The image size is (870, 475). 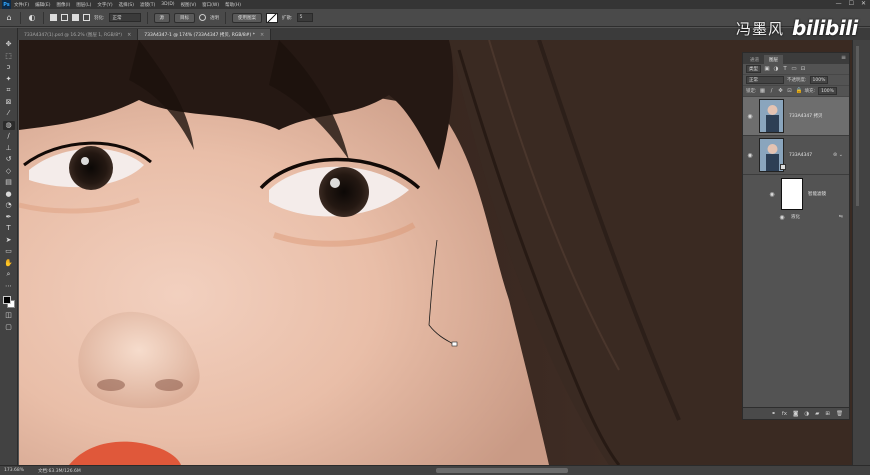 I want to click on new-layer-icon: ⊞, so click(x=827, y=414).